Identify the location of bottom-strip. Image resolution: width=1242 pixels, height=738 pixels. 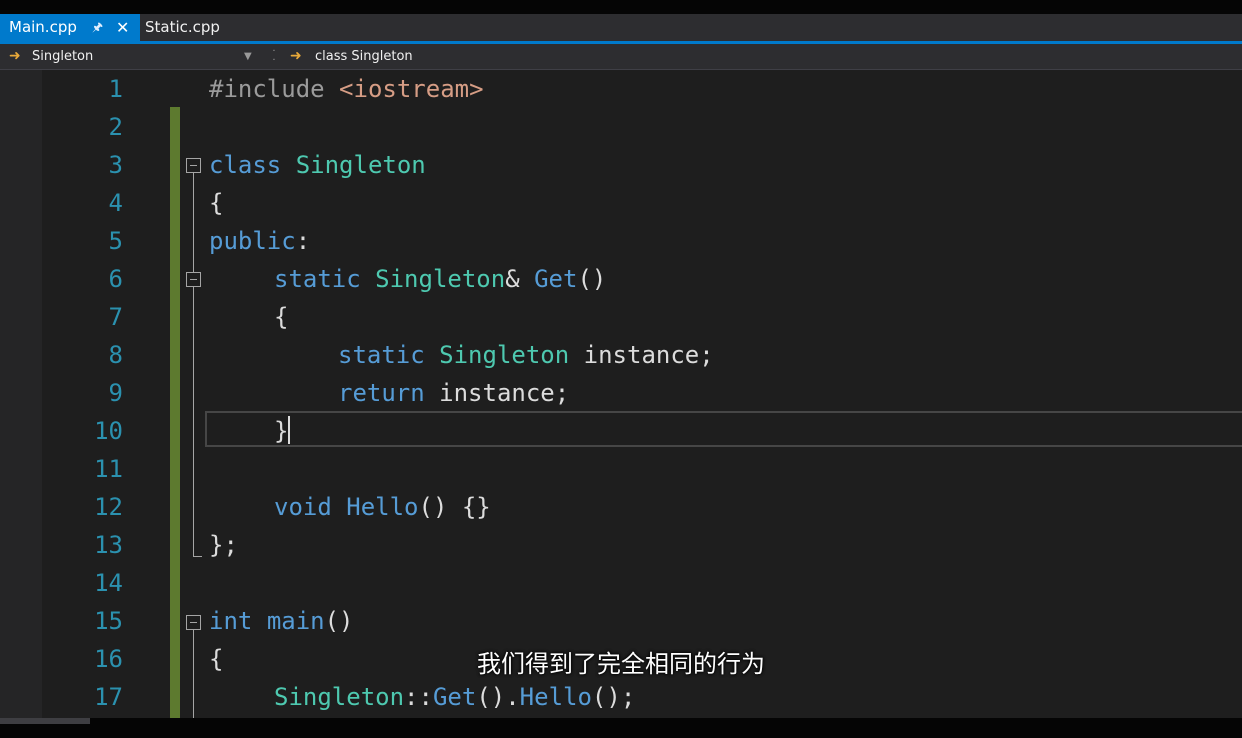
(621, 728).